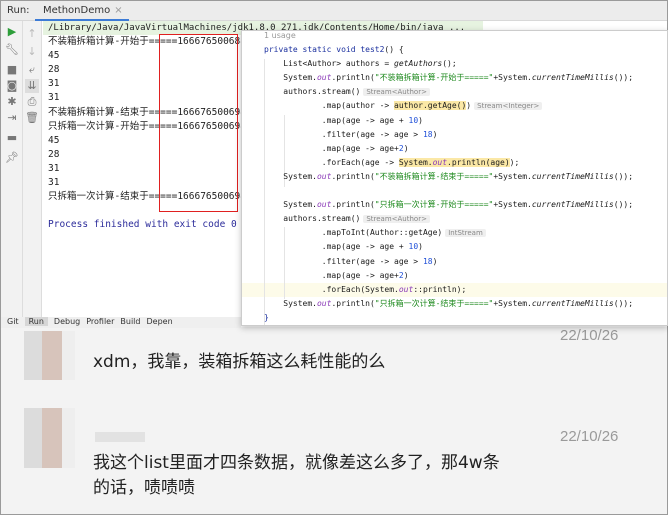  What do you see at coordinates (329, 64) in the screenshot?
I see `code-token: List<Author> authors =` at bounding box center [329, 64].